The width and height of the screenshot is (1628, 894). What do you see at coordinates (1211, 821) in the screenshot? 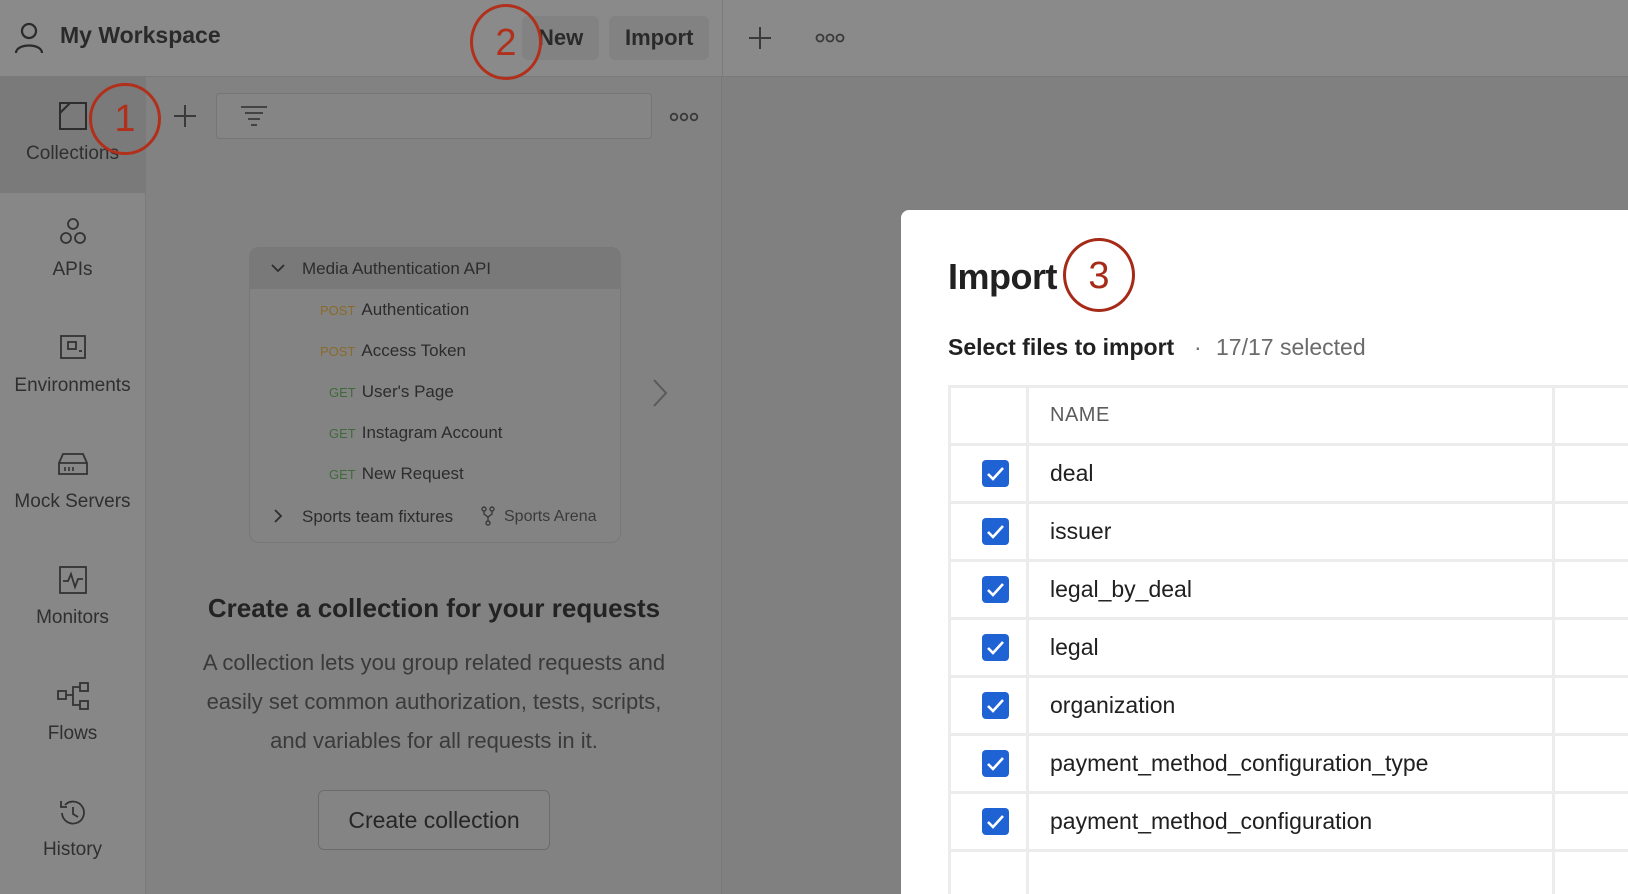
I see `file-name: payment_method_configuration` at bounding box center [1211, 821].